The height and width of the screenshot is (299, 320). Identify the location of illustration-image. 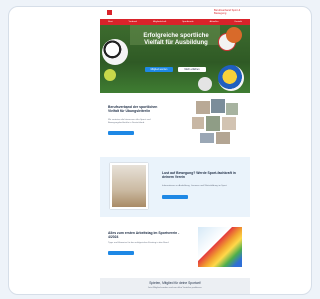
(220, 247).